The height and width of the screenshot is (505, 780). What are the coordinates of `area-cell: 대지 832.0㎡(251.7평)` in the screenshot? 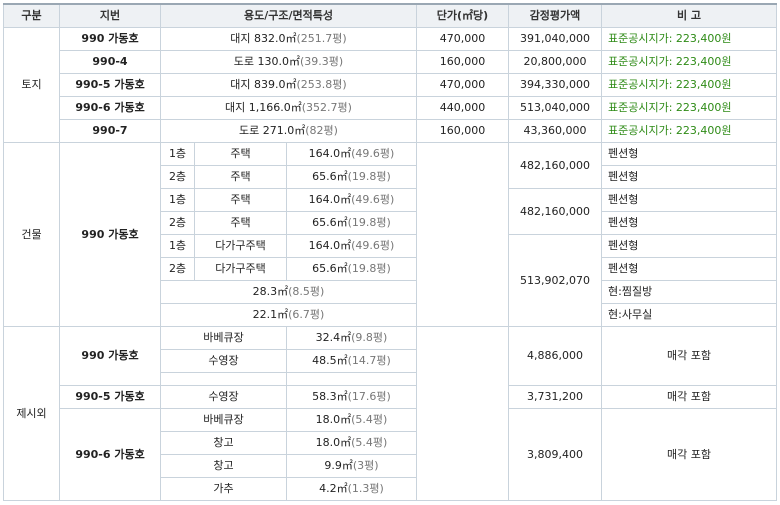 It's located at (288, 39).